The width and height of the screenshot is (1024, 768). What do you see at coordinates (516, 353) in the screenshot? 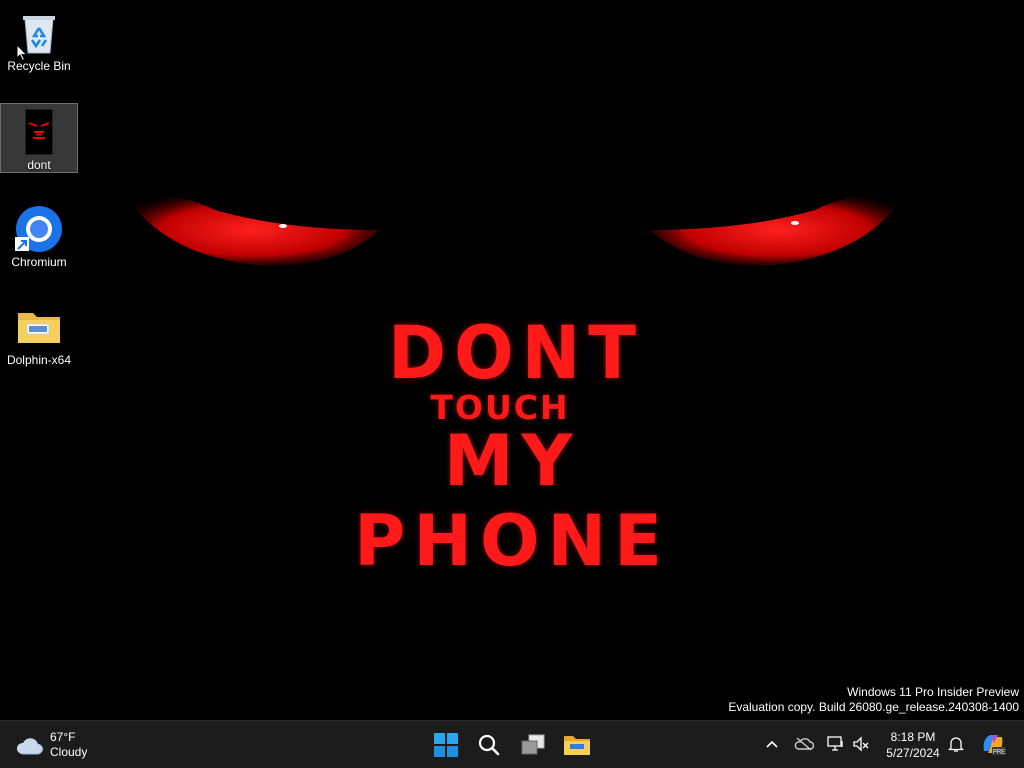
I see `wallpaper-text-dont: DONT` at bounding box center [516, 353].